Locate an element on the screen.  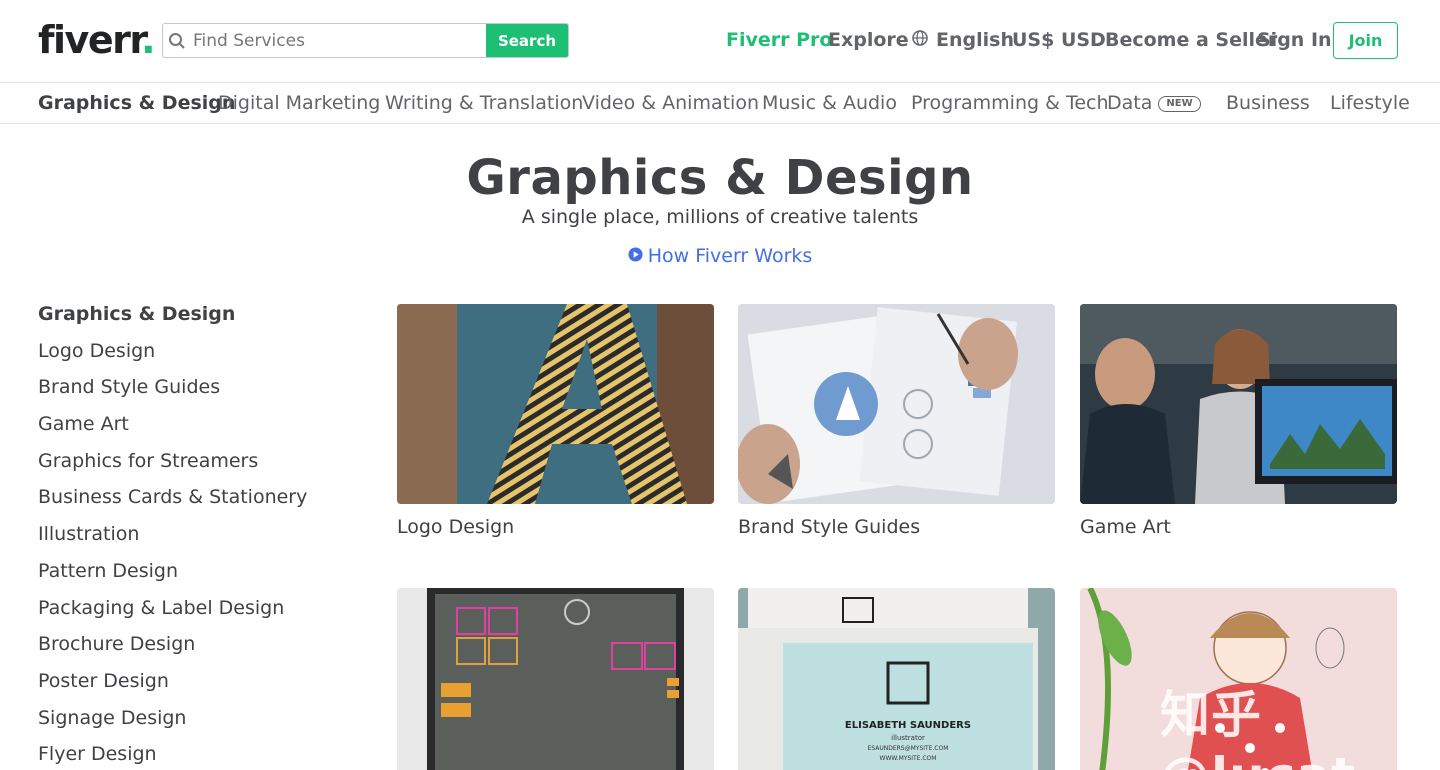
play-icon is located at coordinates (635, 256).